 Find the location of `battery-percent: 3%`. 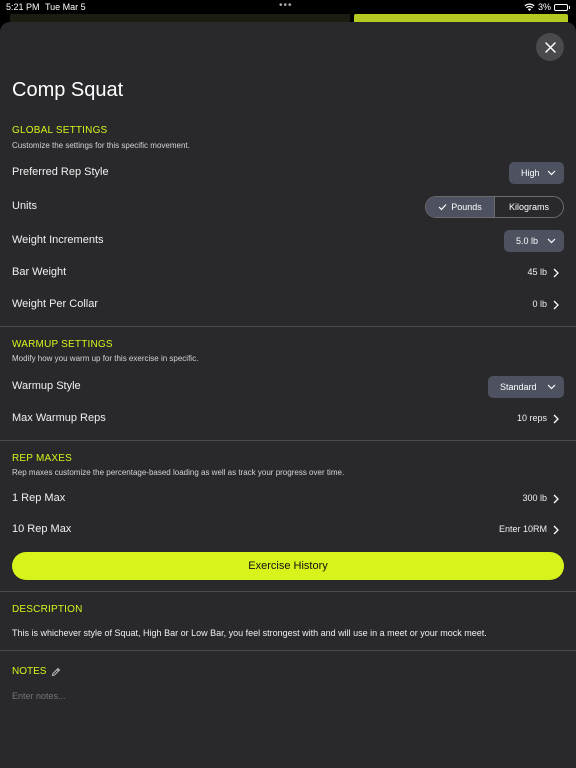

battery-percent: 3% is located at coordinates (544, 7).